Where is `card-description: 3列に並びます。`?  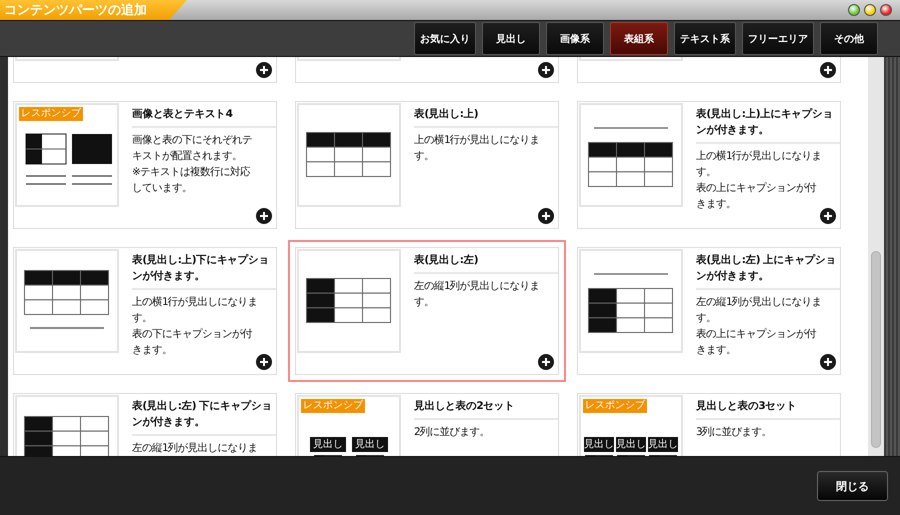
card-description: 3列に並びます。 is located at coordinates (734, 432).